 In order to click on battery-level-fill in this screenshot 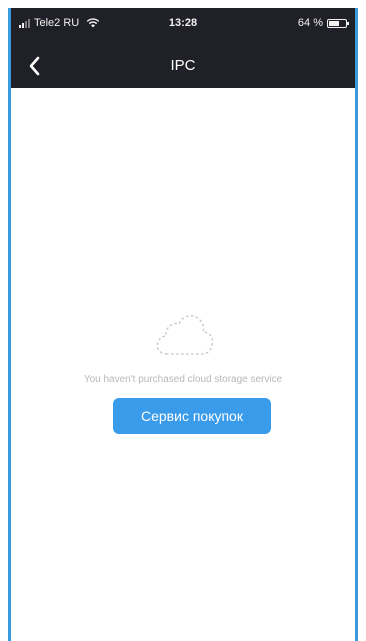, I will do `click(334, 23)`.